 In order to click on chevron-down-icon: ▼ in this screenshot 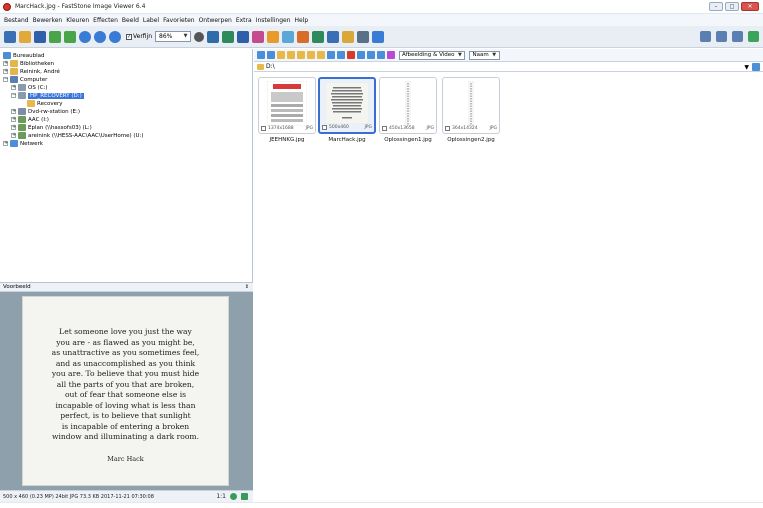, I will do `click(746, 67)`.